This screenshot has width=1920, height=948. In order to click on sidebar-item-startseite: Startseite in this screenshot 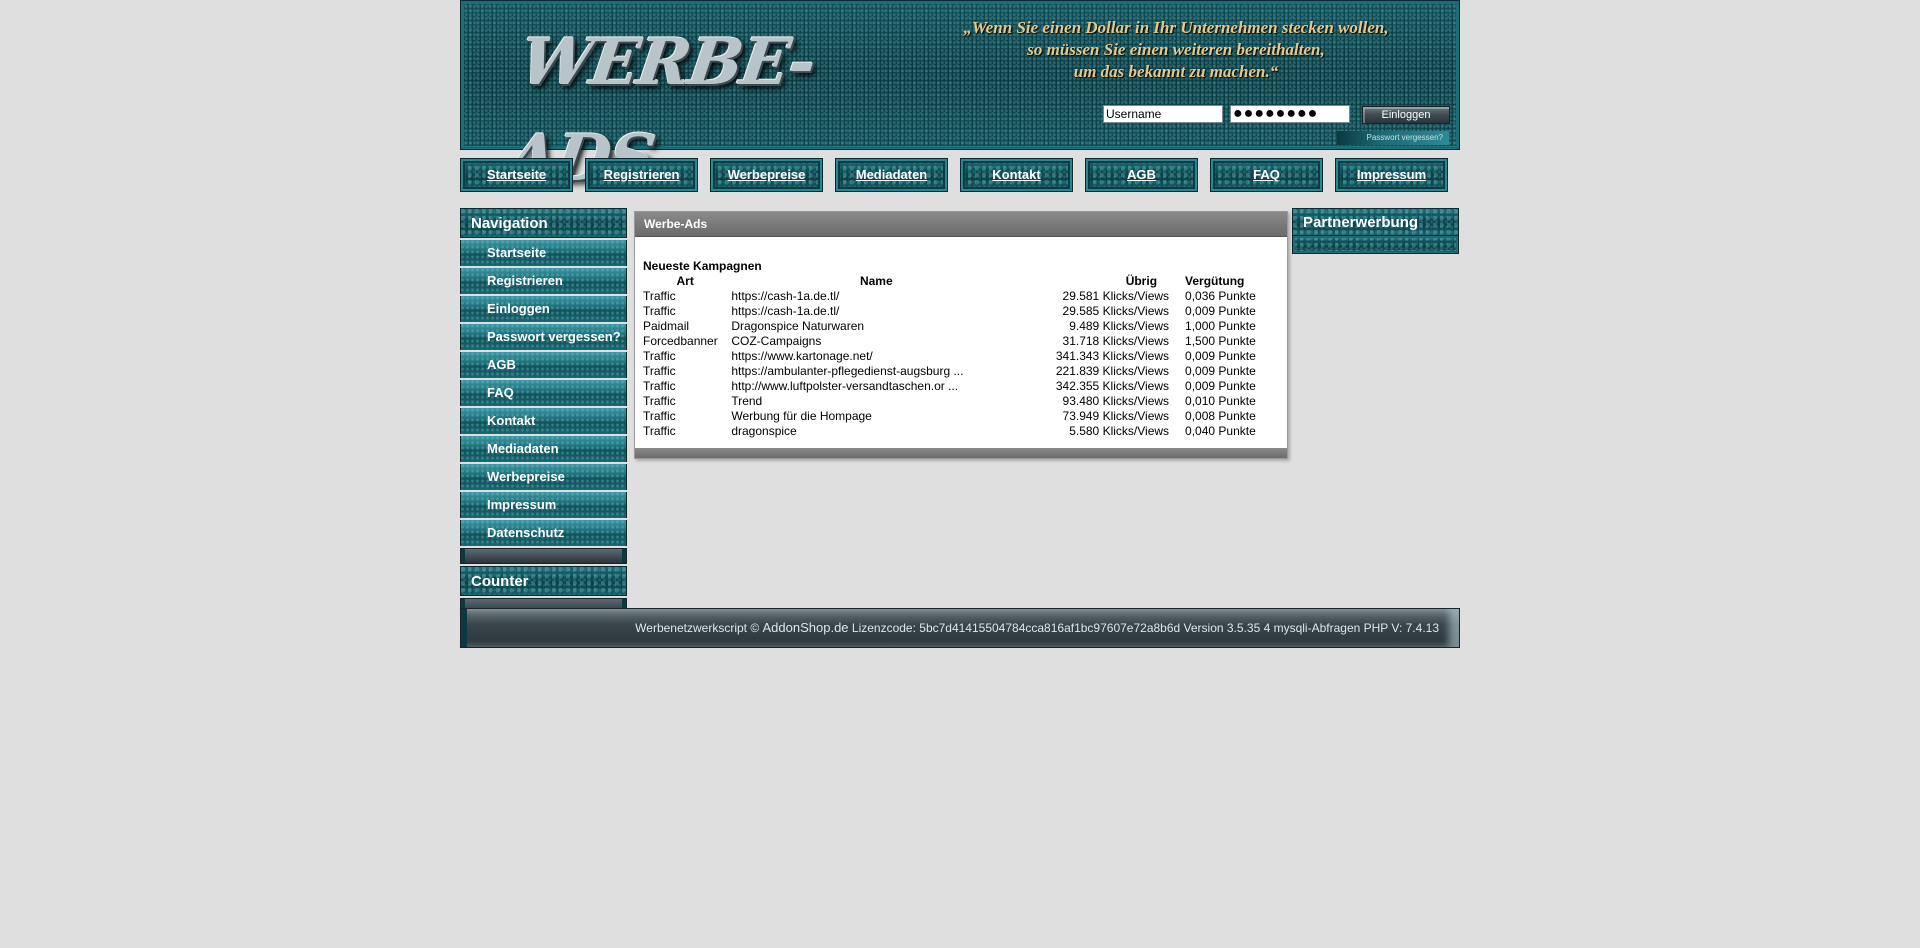, I will do `click(543, 253)`.